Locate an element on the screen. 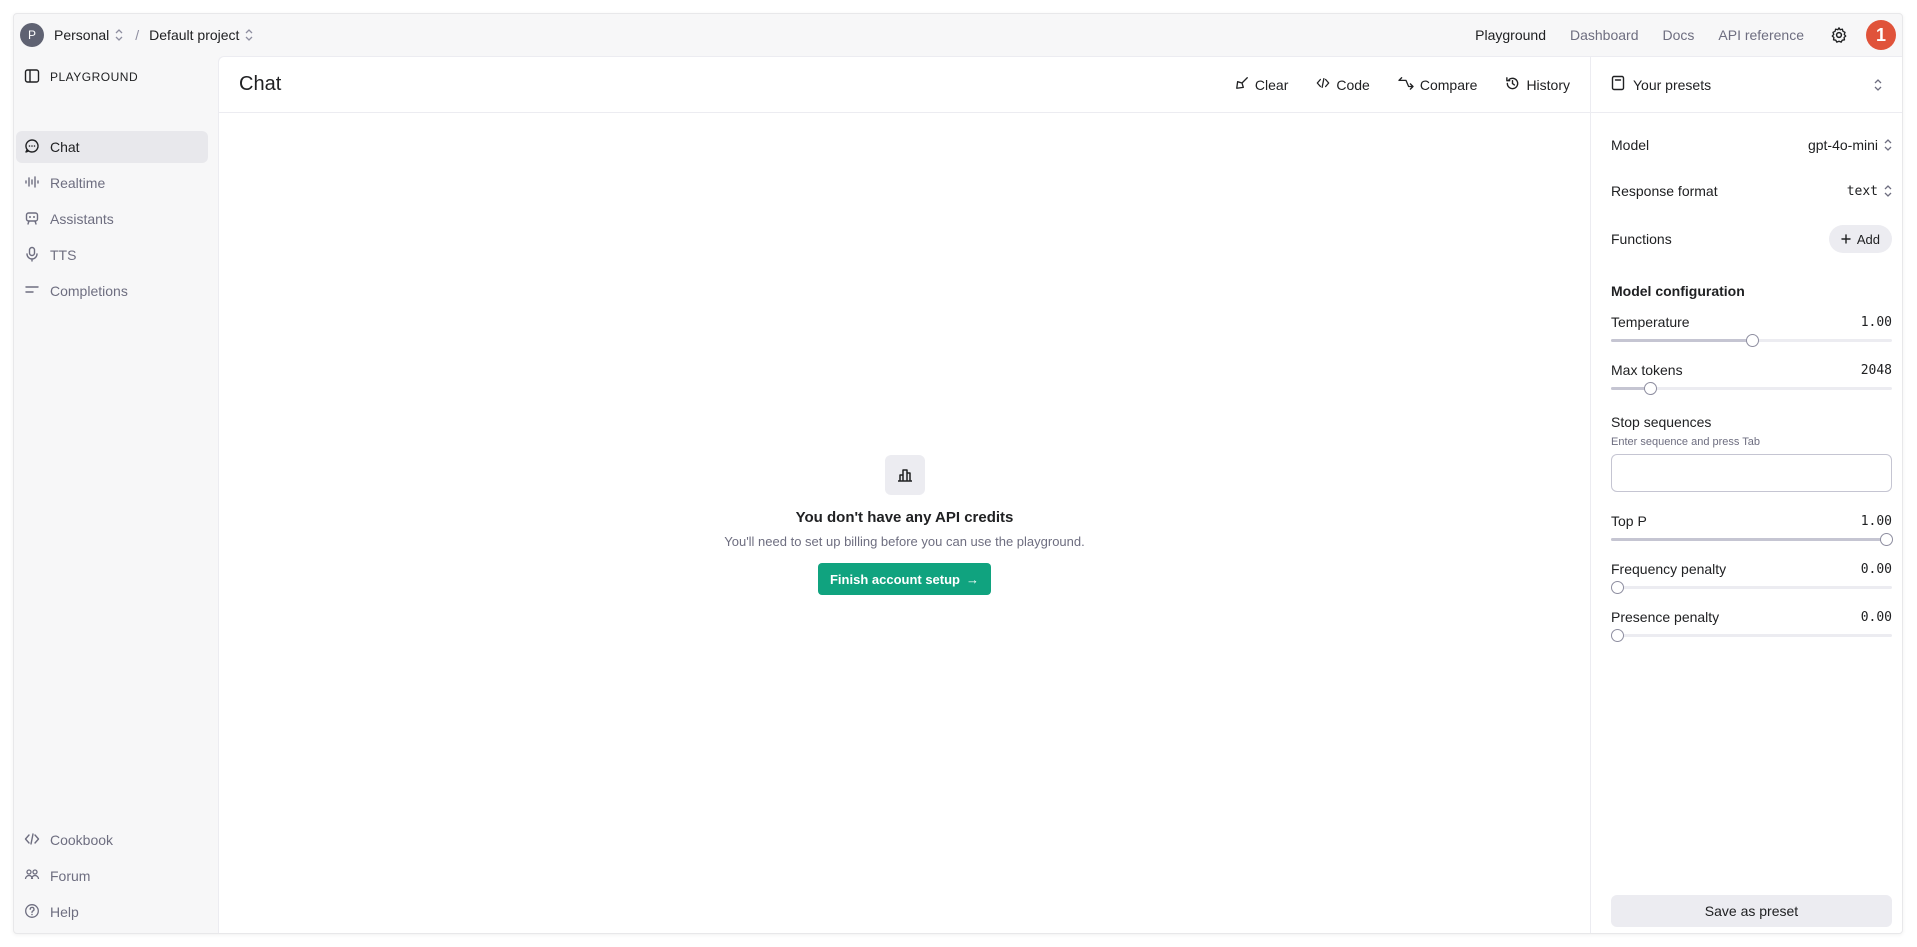  functions-row: Functions Add is located at coordinates (1751, 239).